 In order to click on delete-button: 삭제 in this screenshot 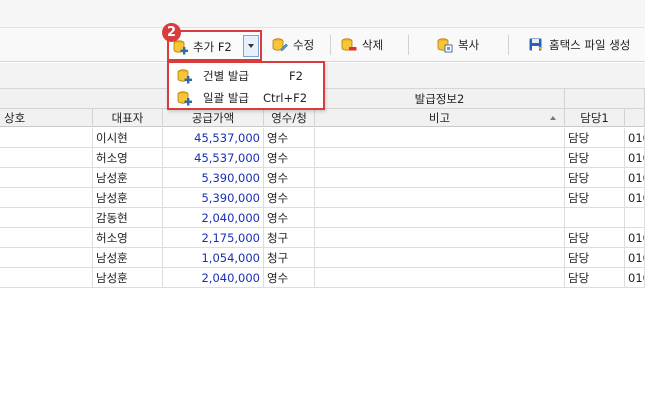, I will do `click(362, 45)`.